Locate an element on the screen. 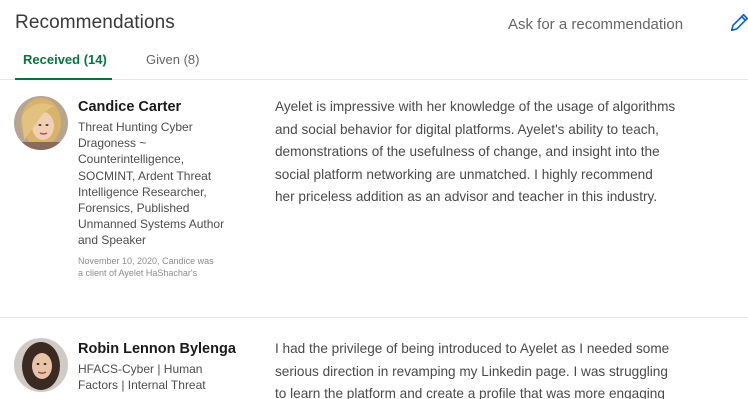 Image resolution: width=748 pixels, height=399 pixels. headline-line: Threat Hunting Cyber is located at coordinates (135, 127).